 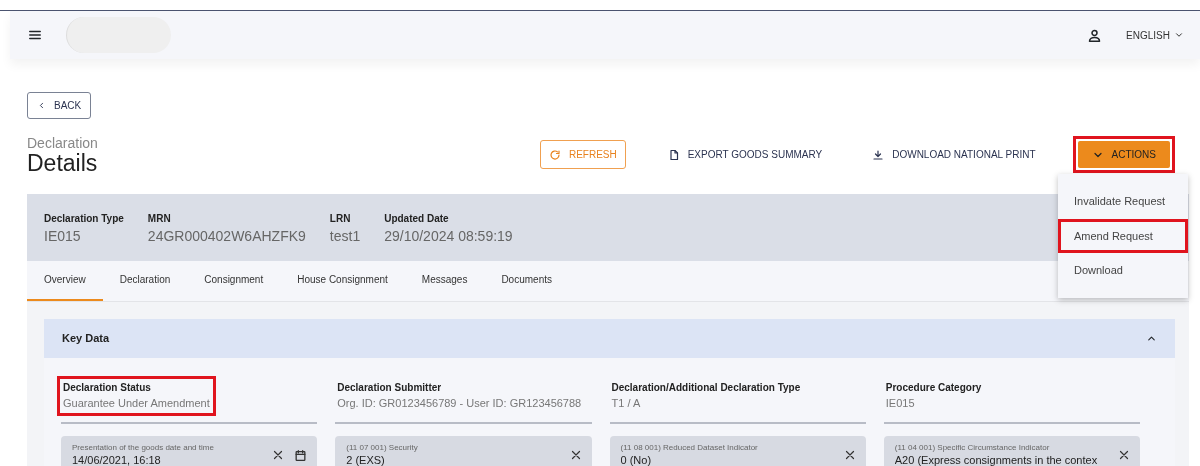 What do you see at coordinates (226, 236) in the screenshot?
I see `summary-value: 24GR000402W6AHZFK9` at bounding box center [226, 236].